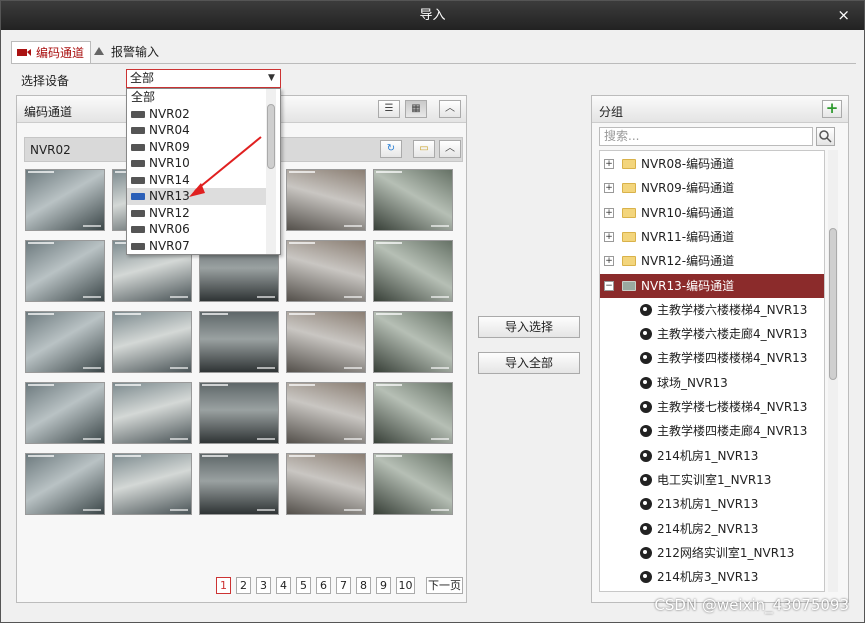 Image resolution: width=865 pixels, height=623 pixels. What do you see at coordinates (712, 358) in the screenshot?
I see `tree-channel-row: 主教学楼四楼楼梯4_NVR13` at bounding box center [712, 358].